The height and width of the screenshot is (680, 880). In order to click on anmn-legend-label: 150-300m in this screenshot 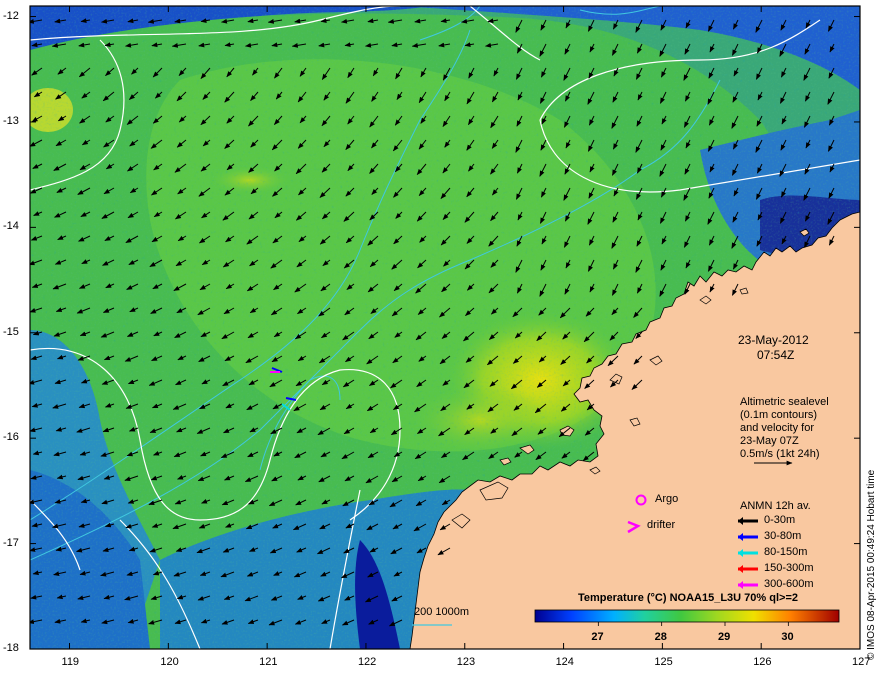, I will do `click(789, 568)`.